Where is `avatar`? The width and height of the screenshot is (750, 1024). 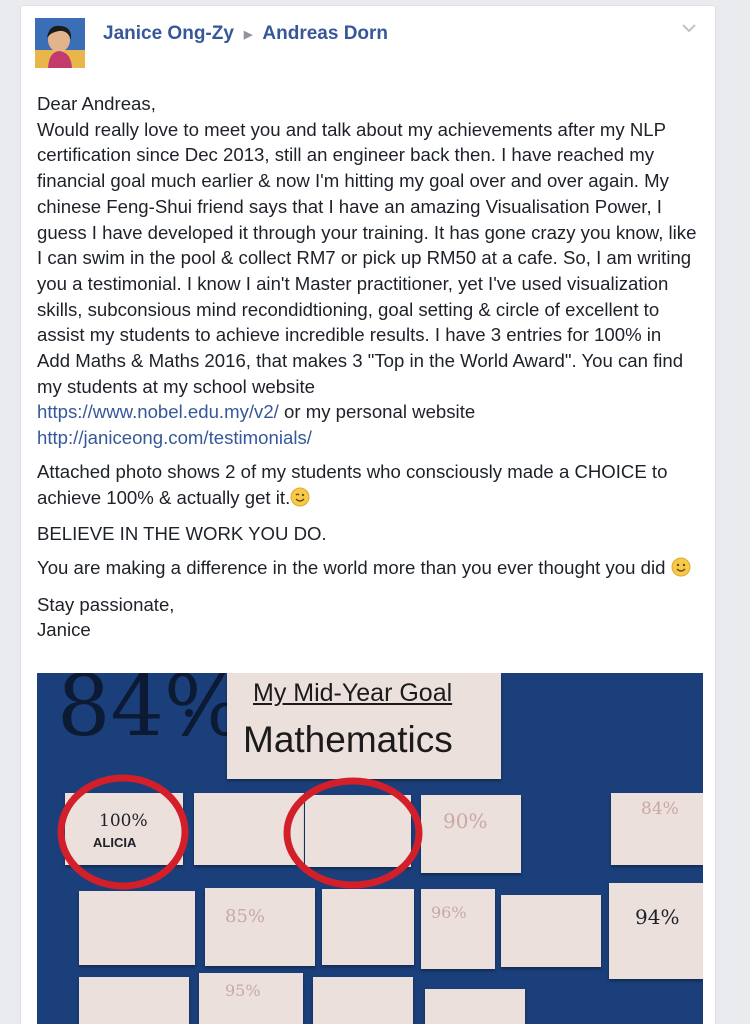
avatar is located at coordinates (60, 43).